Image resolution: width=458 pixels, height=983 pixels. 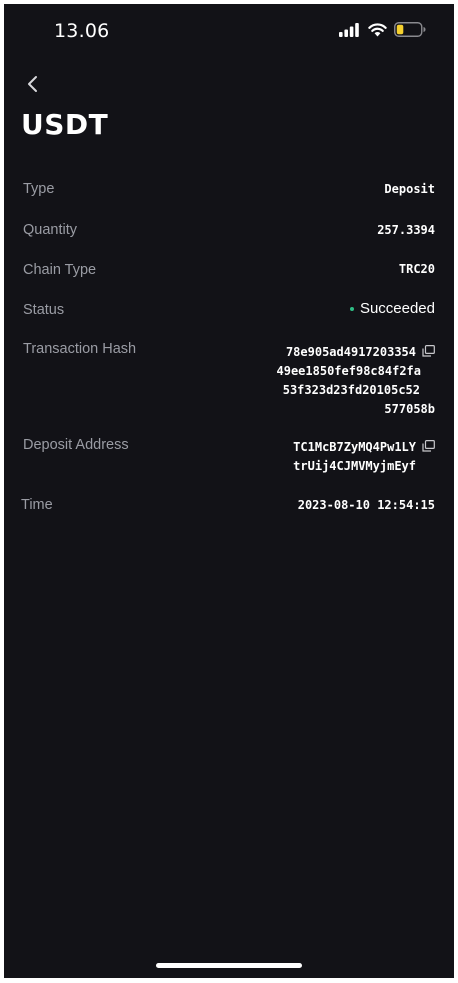 What do you see at coordinates (37, 505) in the screenshot?
I see `time-label: Time` at bounding box center [37, 505].